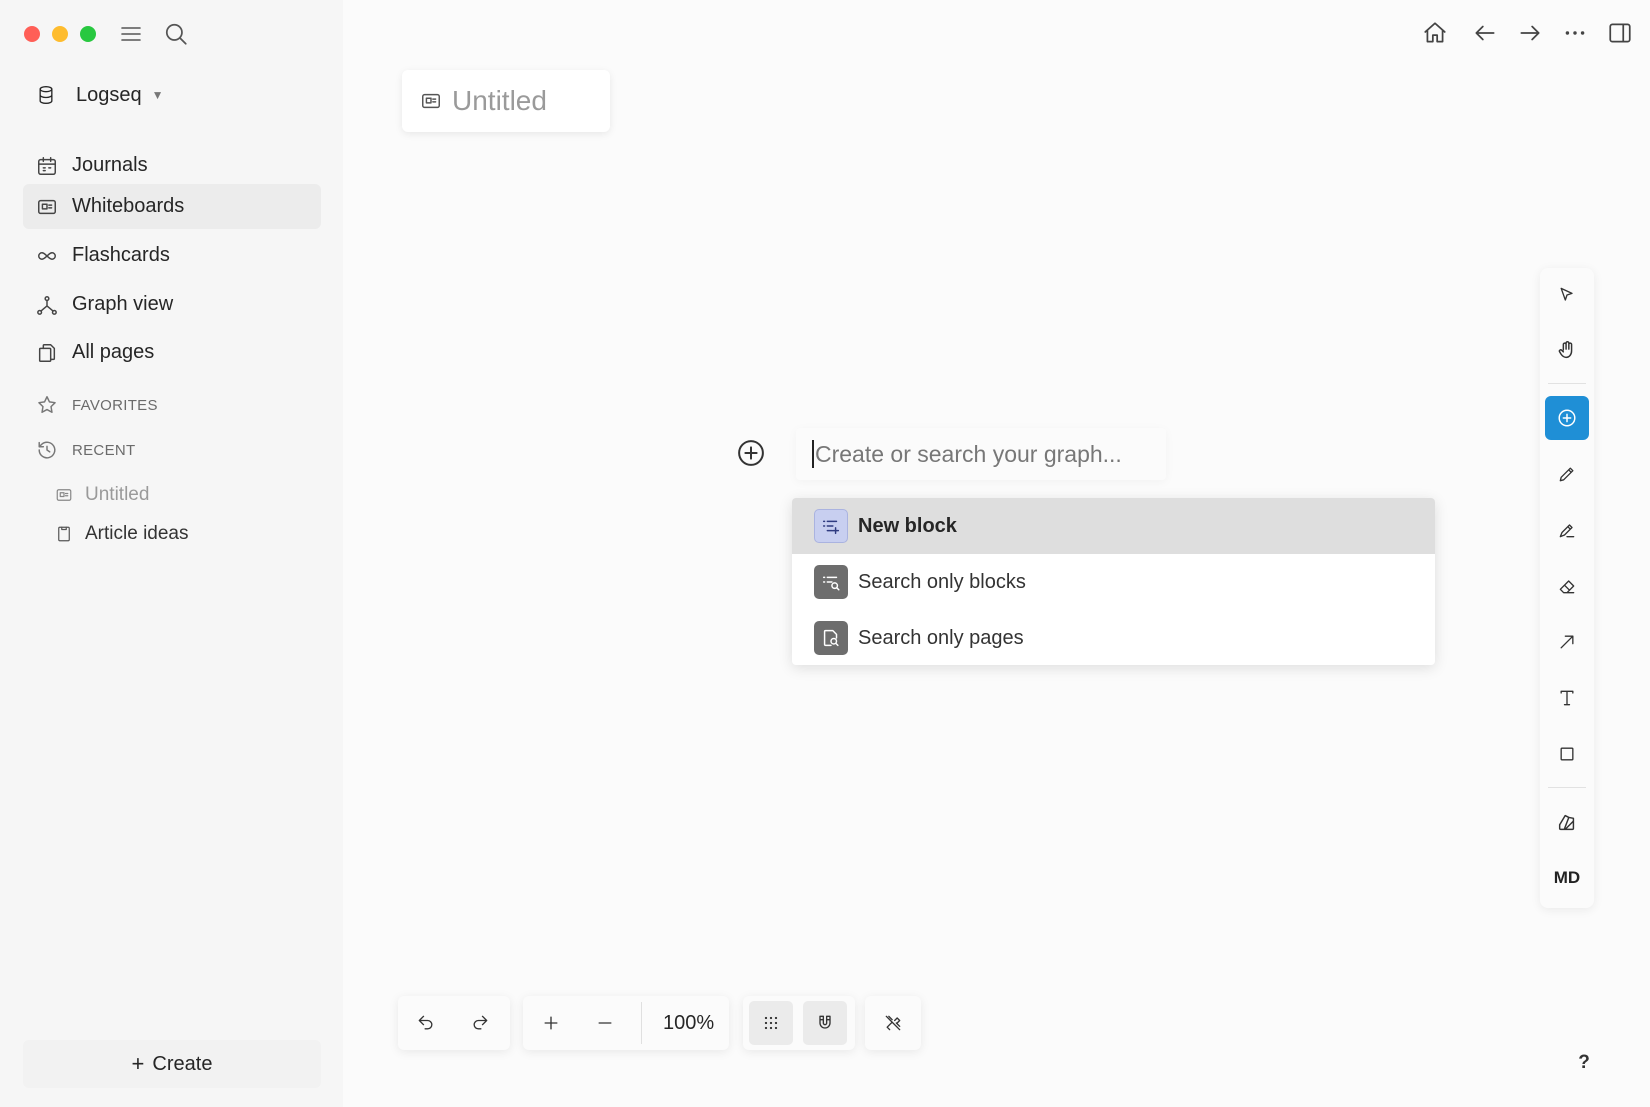  Describe the element at coordinates (46, 95) in the screenshot. I see `database-icon` at that location.